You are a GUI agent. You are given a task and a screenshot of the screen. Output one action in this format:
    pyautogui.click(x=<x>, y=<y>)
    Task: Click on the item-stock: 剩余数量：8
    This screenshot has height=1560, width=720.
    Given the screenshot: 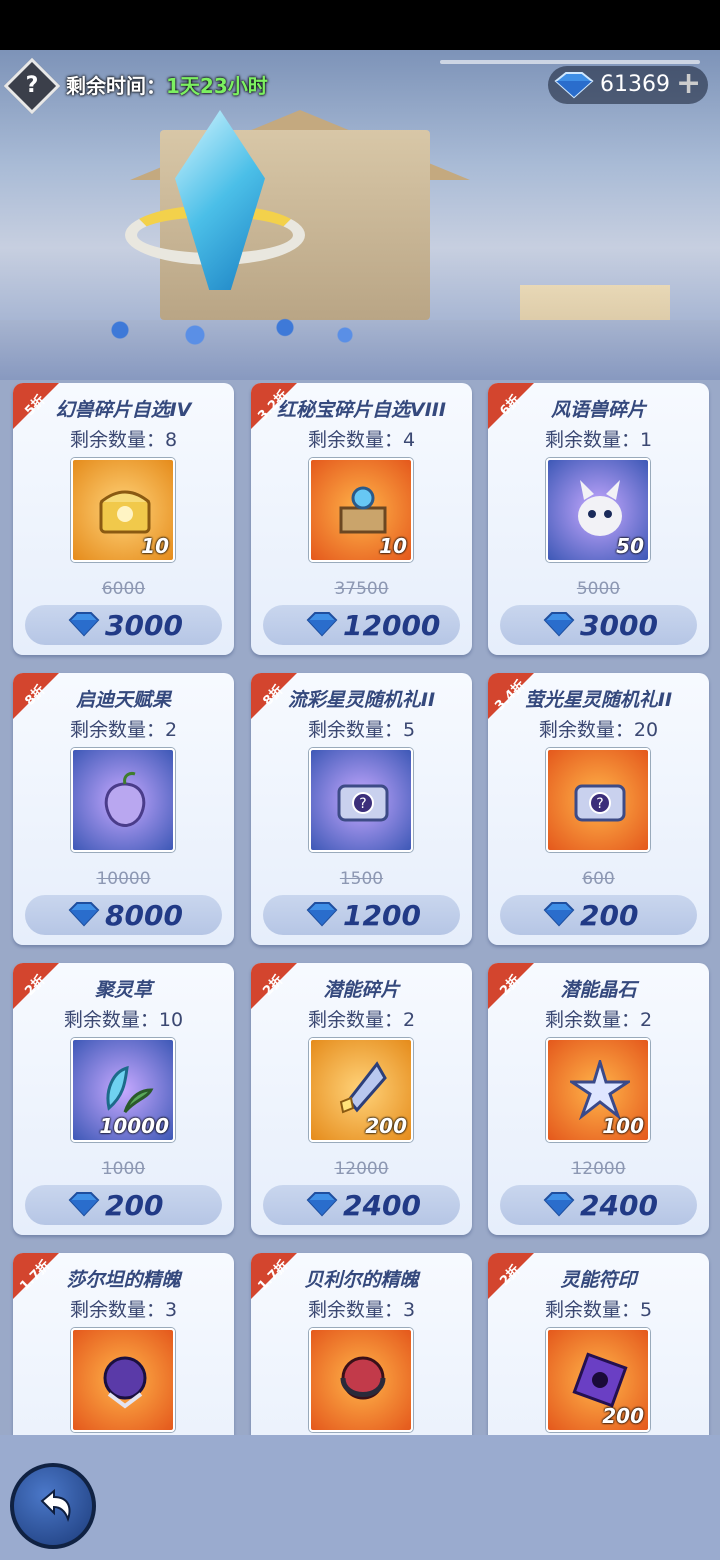 What is the action you would take?
    pyautogui.click(x=123, y=440)
    